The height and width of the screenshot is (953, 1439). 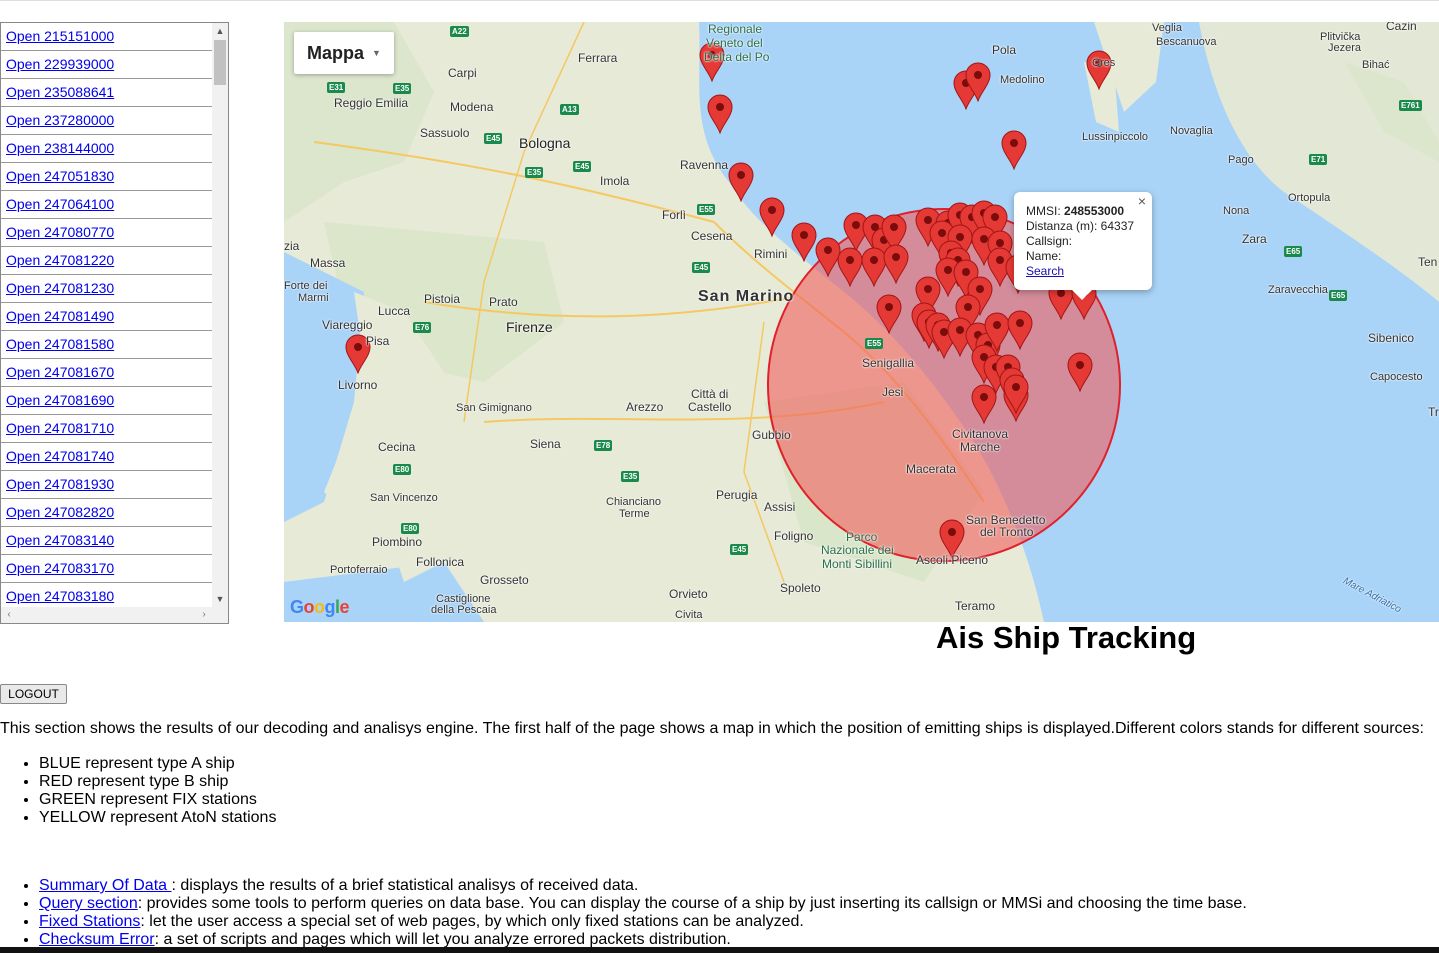 What do you see at coordinates (106, 117) in the screenshot?
I see `open-ship-link: Open 237280000` at bounding box center [106, 117].